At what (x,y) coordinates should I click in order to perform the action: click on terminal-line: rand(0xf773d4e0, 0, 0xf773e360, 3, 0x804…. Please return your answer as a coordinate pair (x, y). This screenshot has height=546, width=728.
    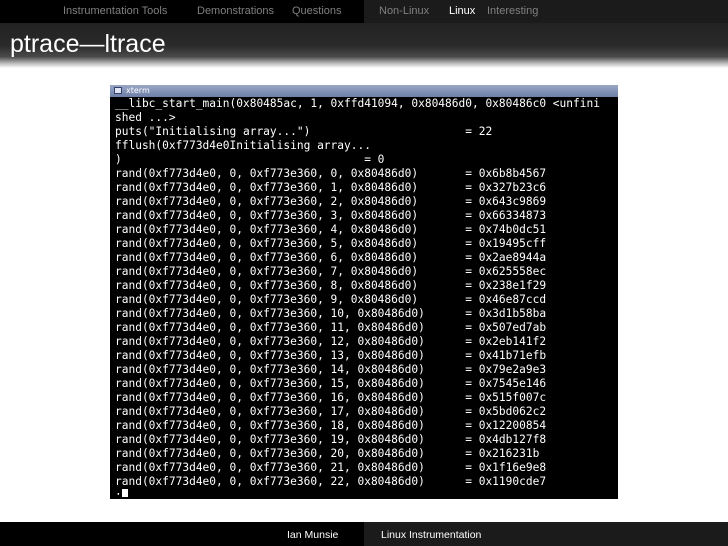
    Looking at the image, I should click on (331, 215).